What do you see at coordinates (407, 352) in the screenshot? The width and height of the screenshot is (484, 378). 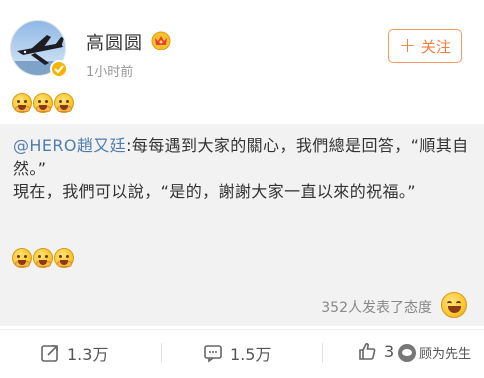 I see `wechat-icon` at bounding box center [407, 352].